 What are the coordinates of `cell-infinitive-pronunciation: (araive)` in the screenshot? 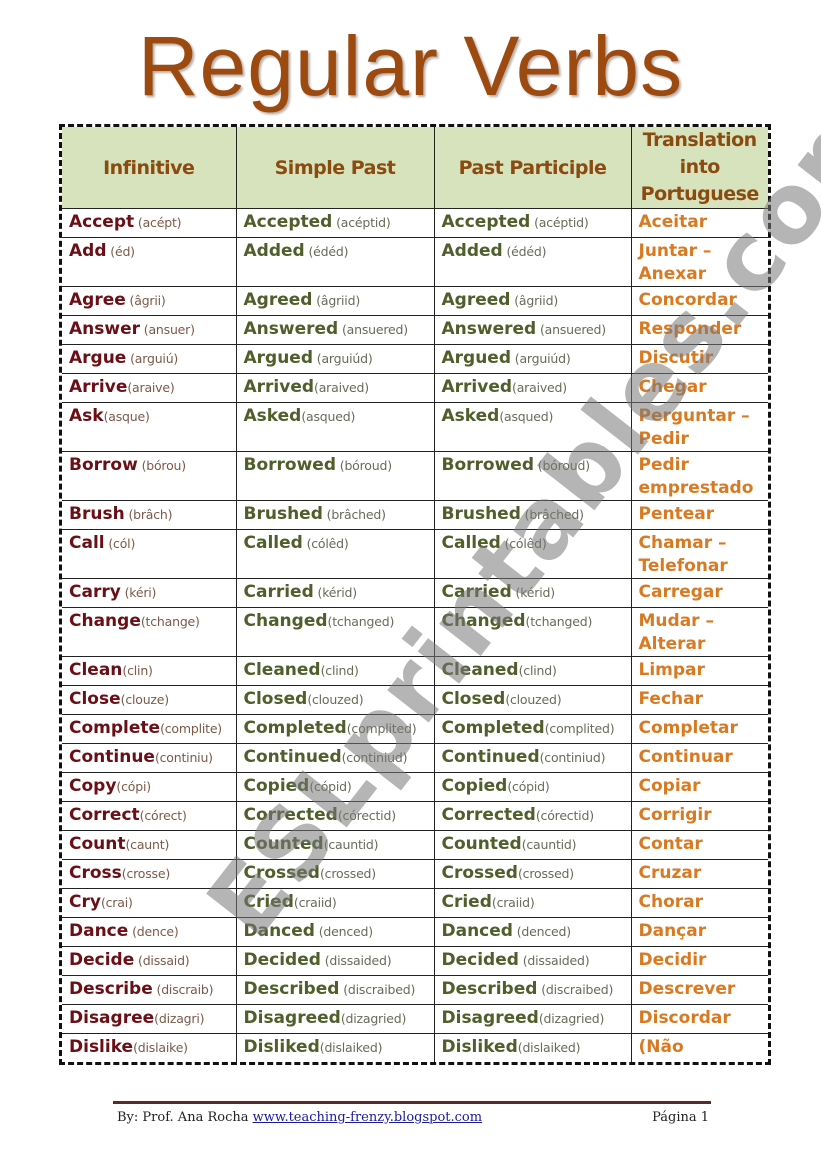 It's located at (151, 387).